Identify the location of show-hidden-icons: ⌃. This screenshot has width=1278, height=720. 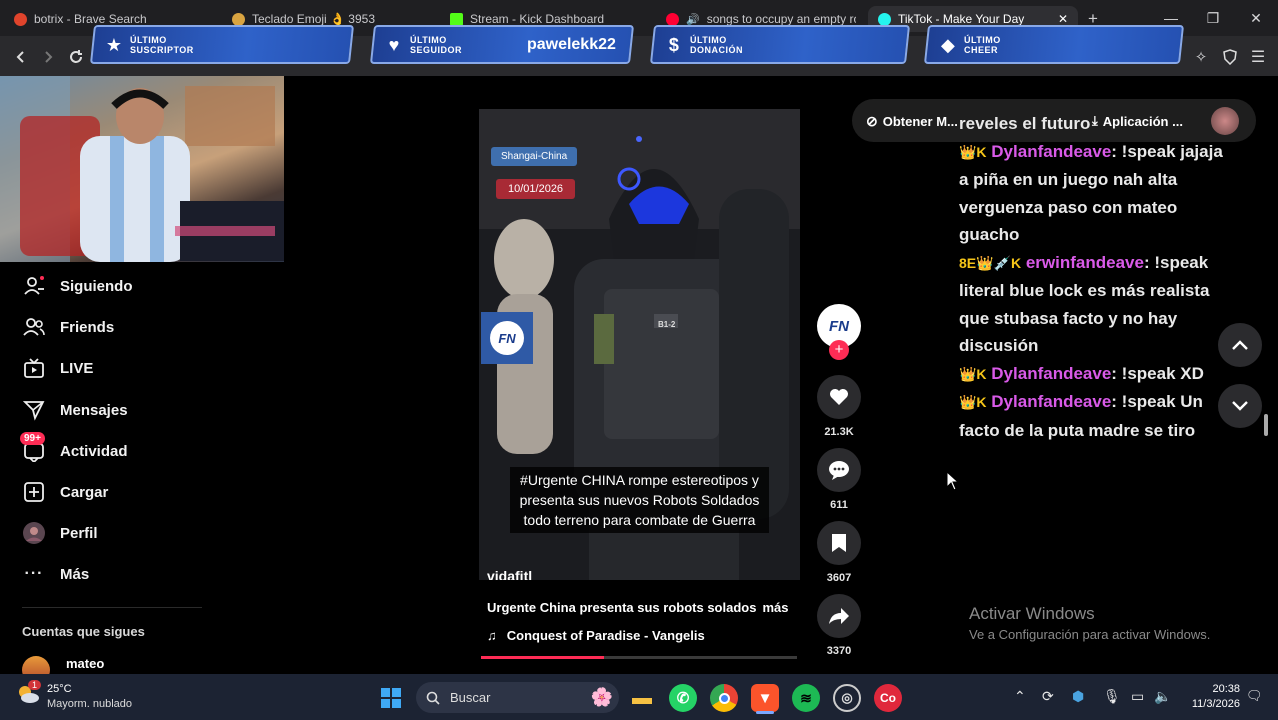
(1020, 696).